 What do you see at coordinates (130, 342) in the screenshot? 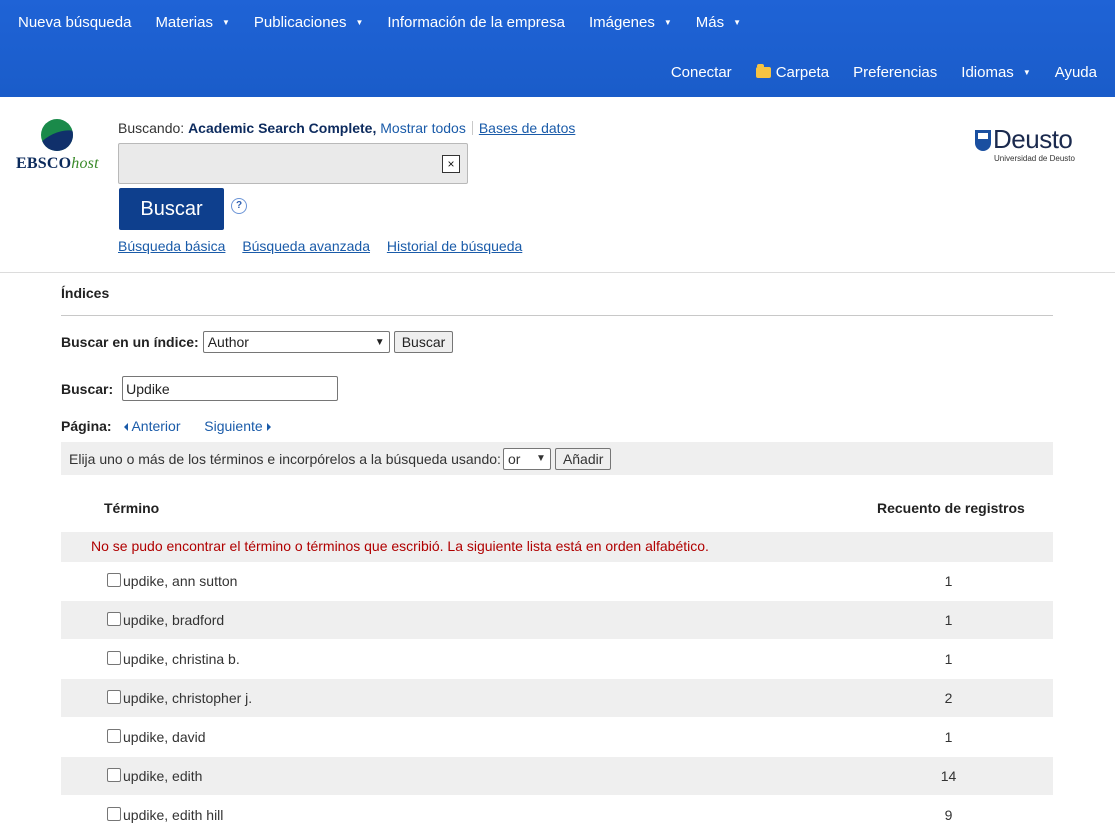
I see `index-label: Buscar en un índice:` at bounding box center [130, 342].